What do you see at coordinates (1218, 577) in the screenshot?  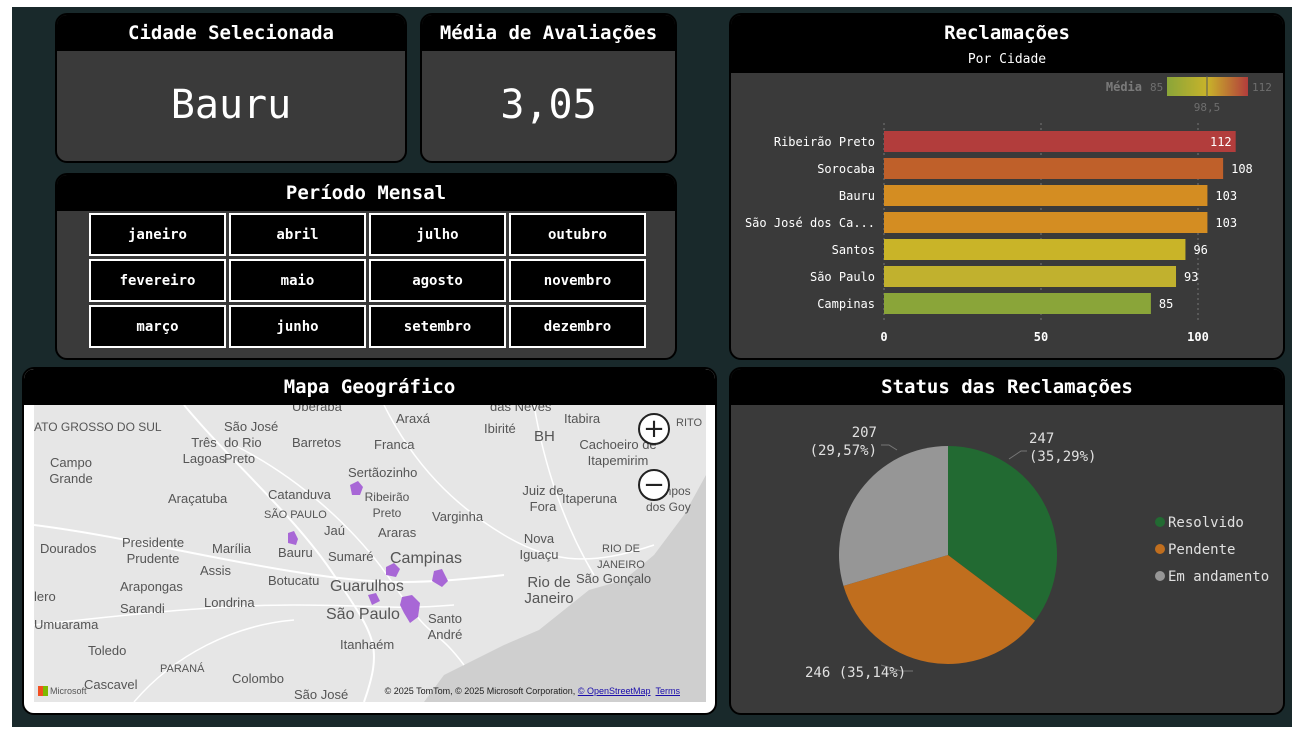 I see `legend-item-label: Em andamento` at bounding box center [1218, 577].